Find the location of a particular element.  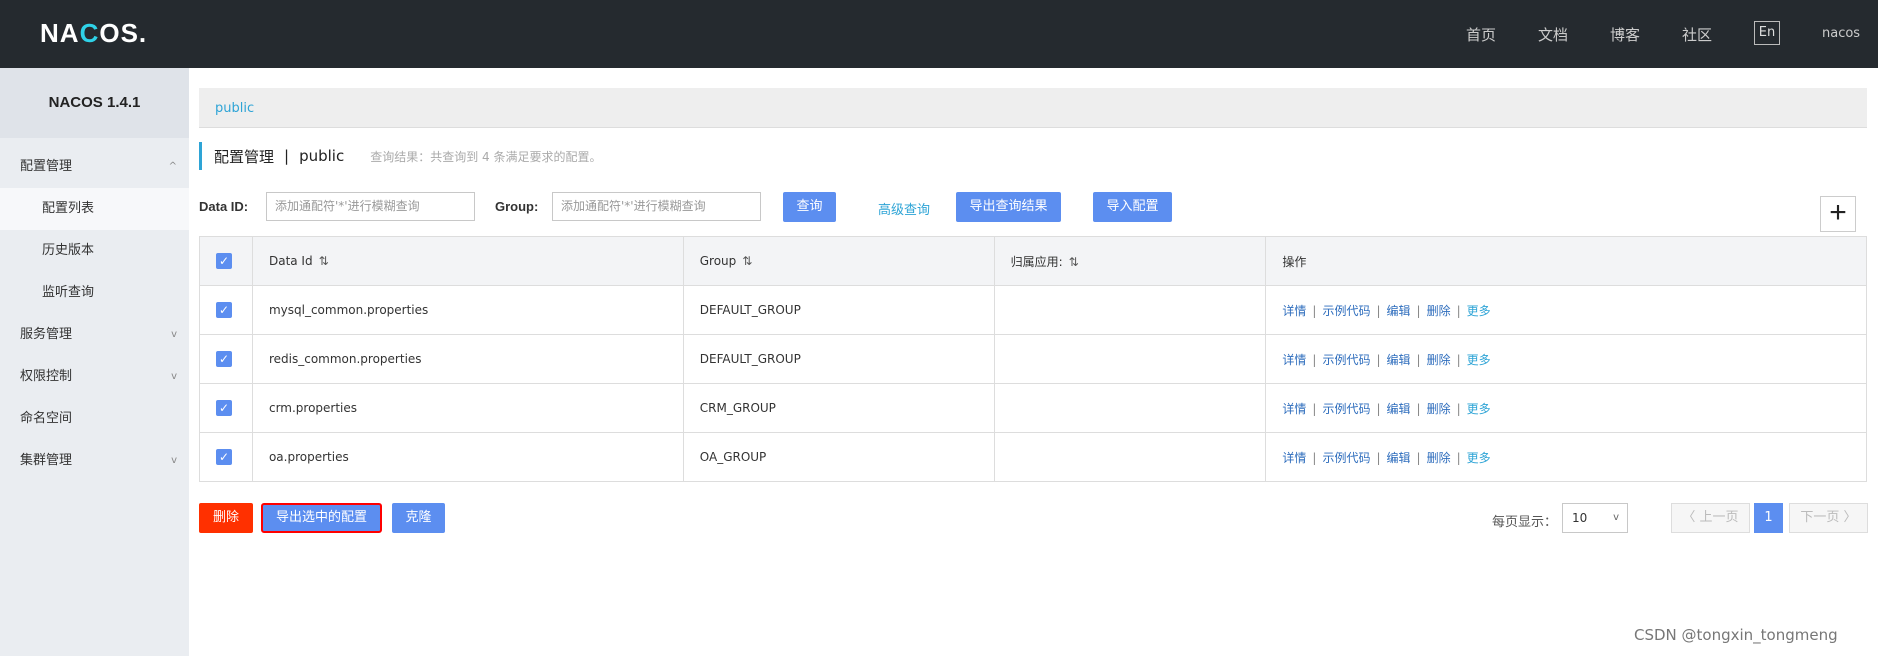

nacos-logo: NACOS. is located at coordinates (93, 33).